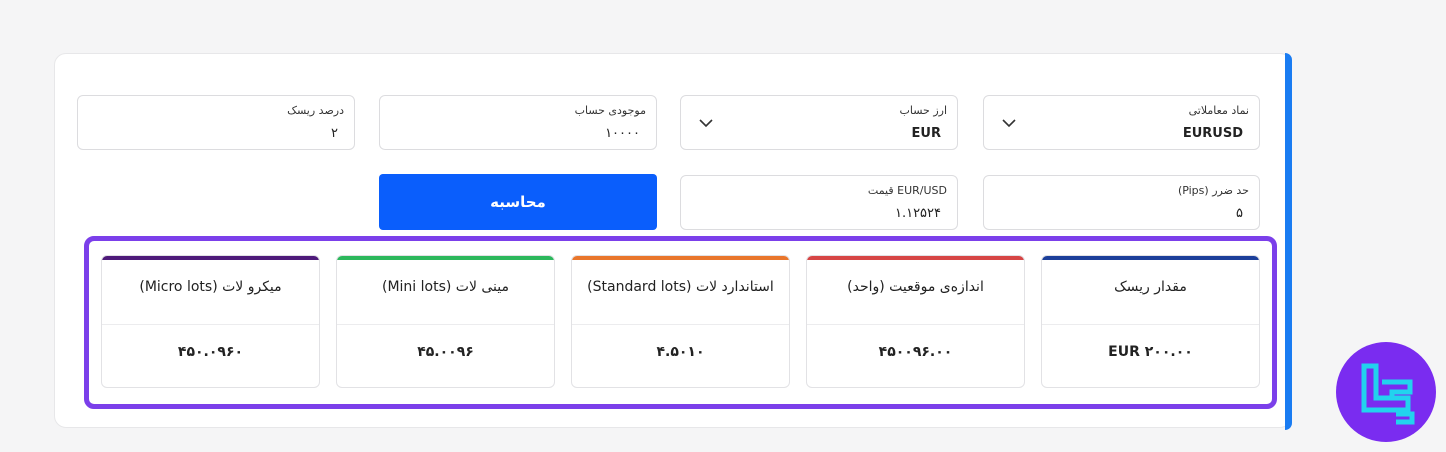  Describe the element at coordinates (1239, 213) in the screenshot. I see `stop-loss-value: ۵` at that location.